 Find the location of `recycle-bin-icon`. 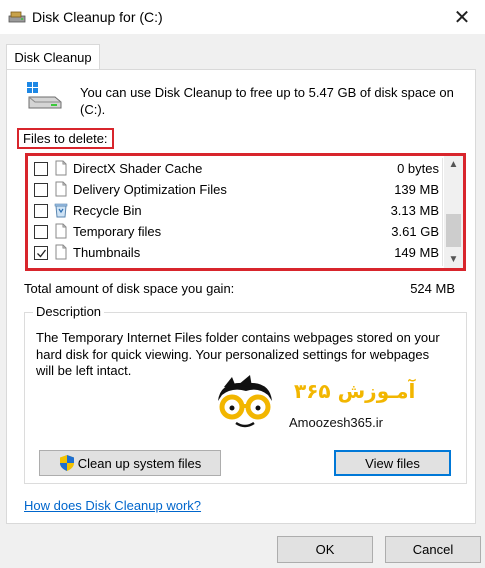

recycle-bin-icon is located at coordinates (61, 210).